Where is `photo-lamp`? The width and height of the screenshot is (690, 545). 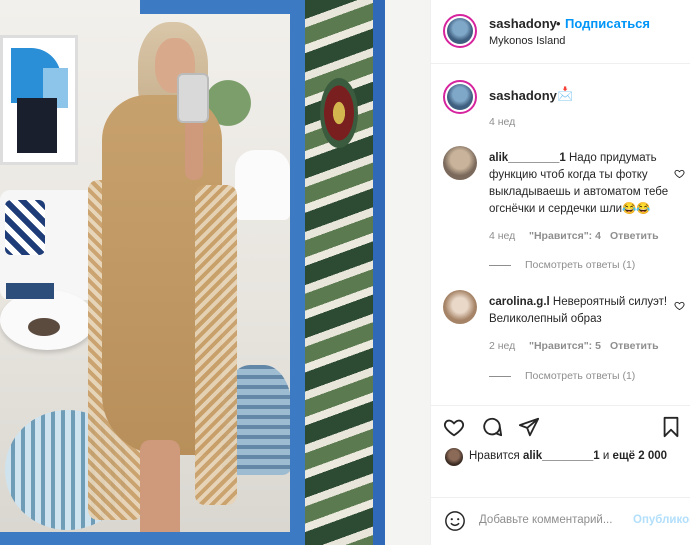
photo-lamp is located at coordinates (262, 185).